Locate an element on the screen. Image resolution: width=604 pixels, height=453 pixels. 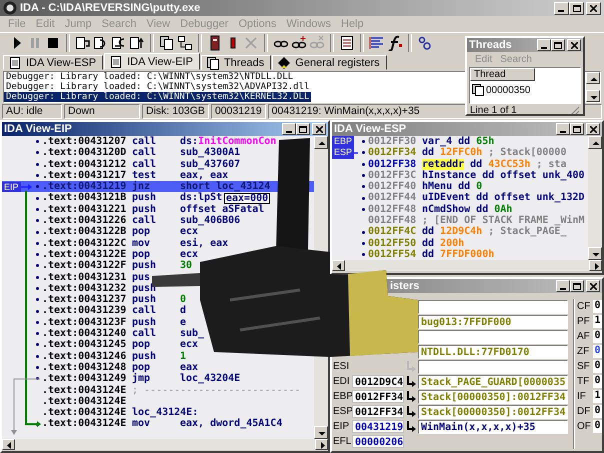
description-field: WinMain(x,x,x,x)+35 is located at coordinates (493, 427).